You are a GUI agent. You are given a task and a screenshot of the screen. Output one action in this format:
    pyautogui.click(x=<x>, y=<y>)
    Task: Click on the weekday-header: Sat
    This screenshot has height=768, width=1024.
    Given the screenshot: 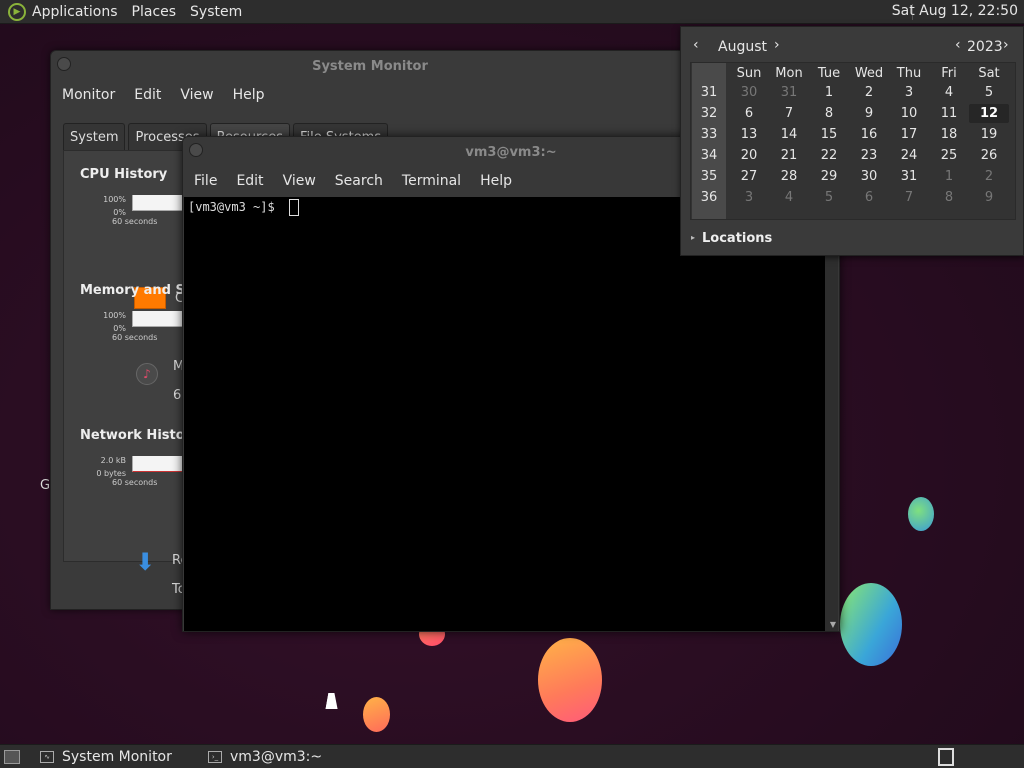 What is the action you would take?
    pyautogui.click(x=989, y=73)
    